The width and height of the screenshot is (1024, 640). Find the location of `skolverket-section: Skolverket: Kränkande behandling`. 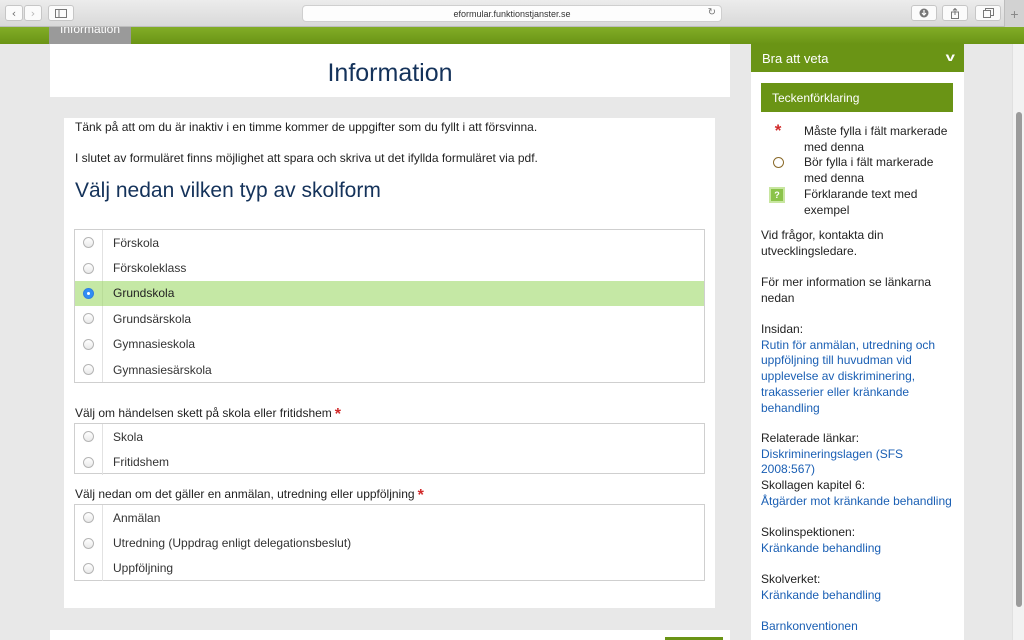

skolverket-section: Skolverket: Kränkande behandling is located at coordinates (859, 587).